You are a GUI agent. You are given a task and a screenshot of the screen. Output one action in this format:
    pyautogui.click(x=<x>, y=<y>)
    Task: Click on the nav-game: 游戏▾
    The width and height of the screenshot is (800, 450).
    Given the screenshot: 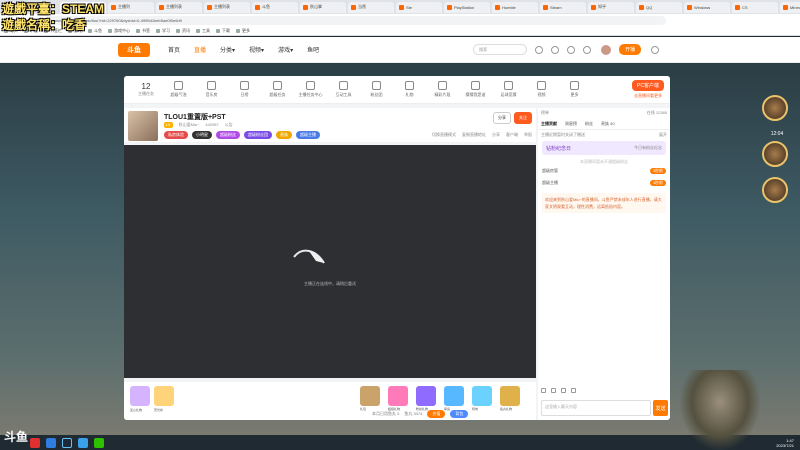 What is the action you would take?
    pyautogui.click(x=285, y=49)
    